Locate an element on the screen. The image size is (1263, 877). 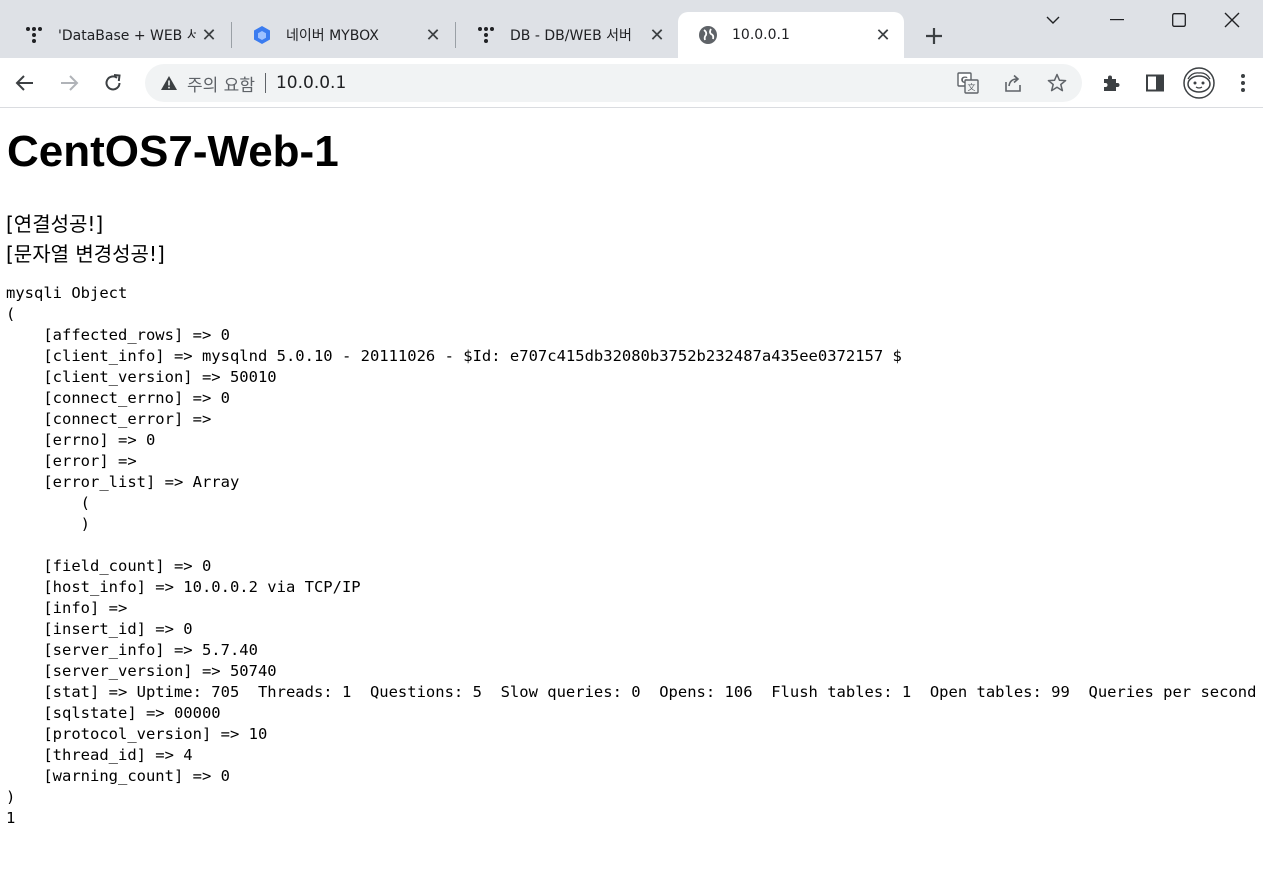
menu-button is located at coordinates (1243, 83).